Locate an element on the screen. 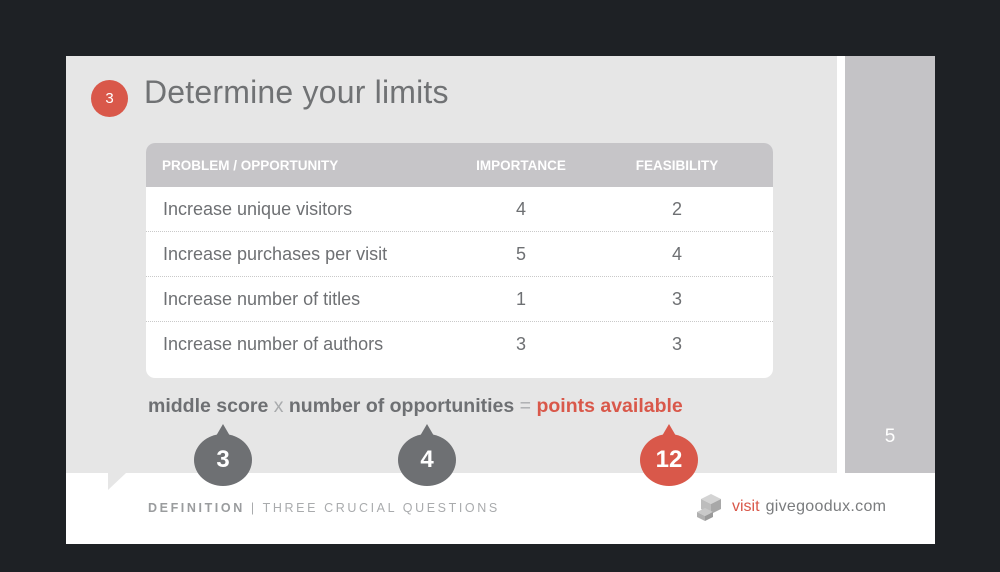  formula-multiply-operator: x is located at coordinates (278, 406).